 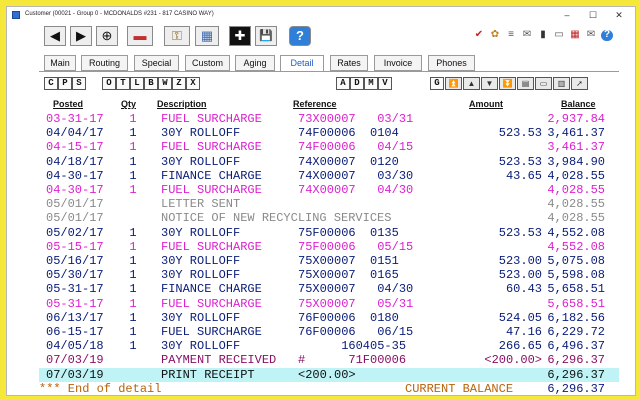 What do you see at coordinates (240, 36) in the screenshot?
I see `add-icon: ✚` at bounding box center [240, 36].